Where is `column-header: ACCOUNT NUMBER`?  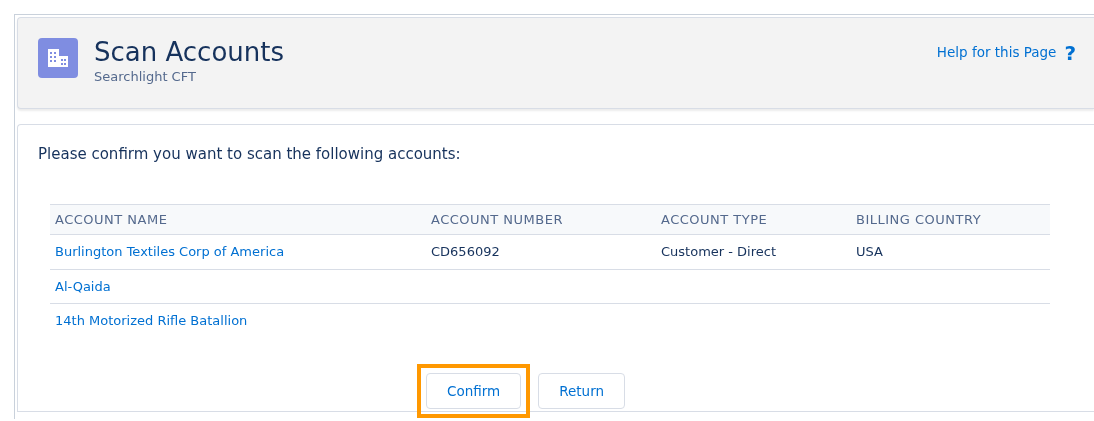 column-header: ACCOUNT NUMBER is located at coordinates (541, 219).